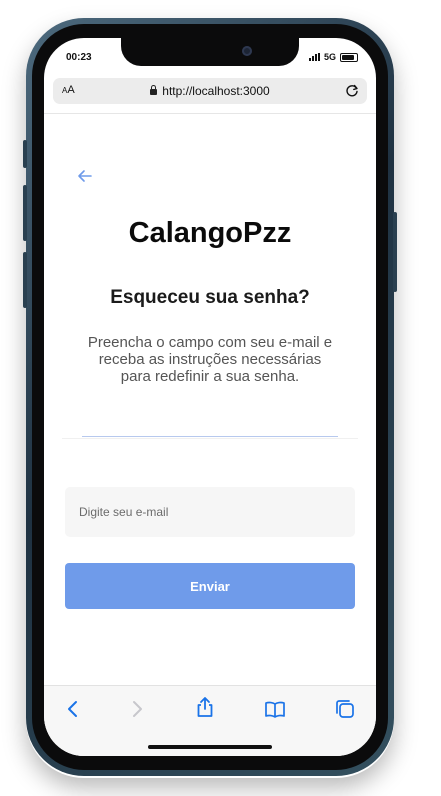 This screenshot has height=796, width=441. What do you see at coordinates (247, 51) in the screenshot?
I see `front-camera` at bounding box center [247, 51].